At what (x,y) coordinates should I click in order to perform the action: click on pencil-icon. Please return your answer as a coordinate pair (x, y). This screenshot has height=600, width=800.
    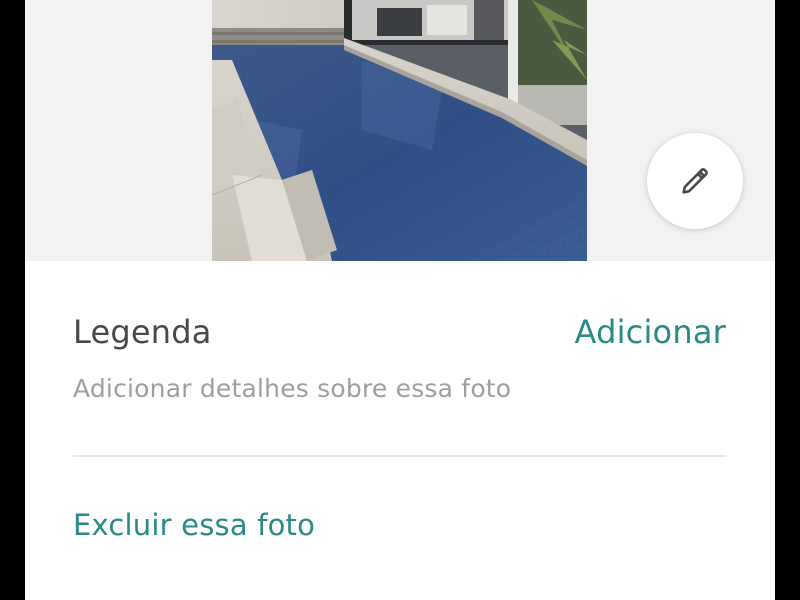
    Looking at the image, I should click on (695, 181).